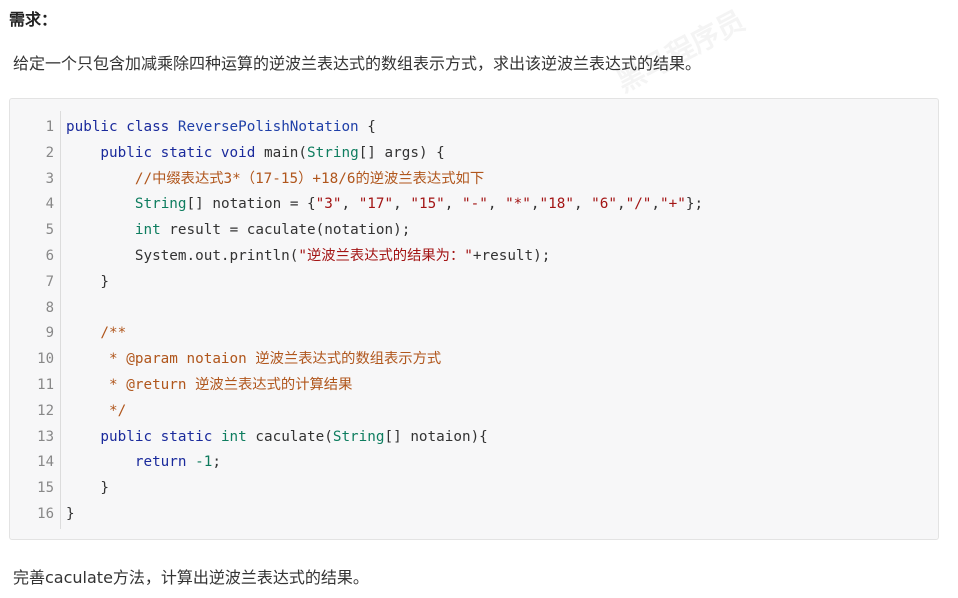 The width and height of the screenshot is (958, 598). What do you see at coordinates (216, 462) in the screenshot?
I see `code-token: ;` at bounding box center [216, 462].